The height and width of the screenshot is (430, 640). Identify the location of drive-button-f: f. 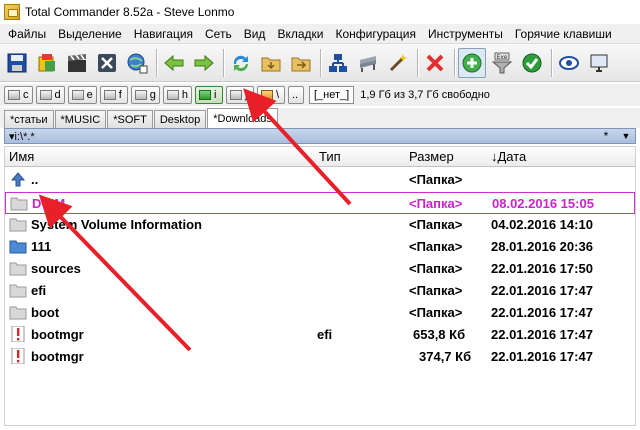
(113, 95).